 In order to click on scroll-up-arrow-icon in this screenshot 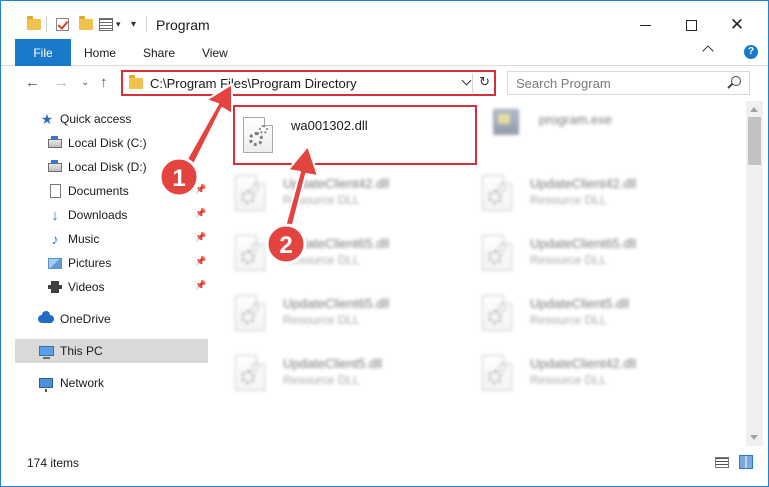, I will do `click(754, 109)`.